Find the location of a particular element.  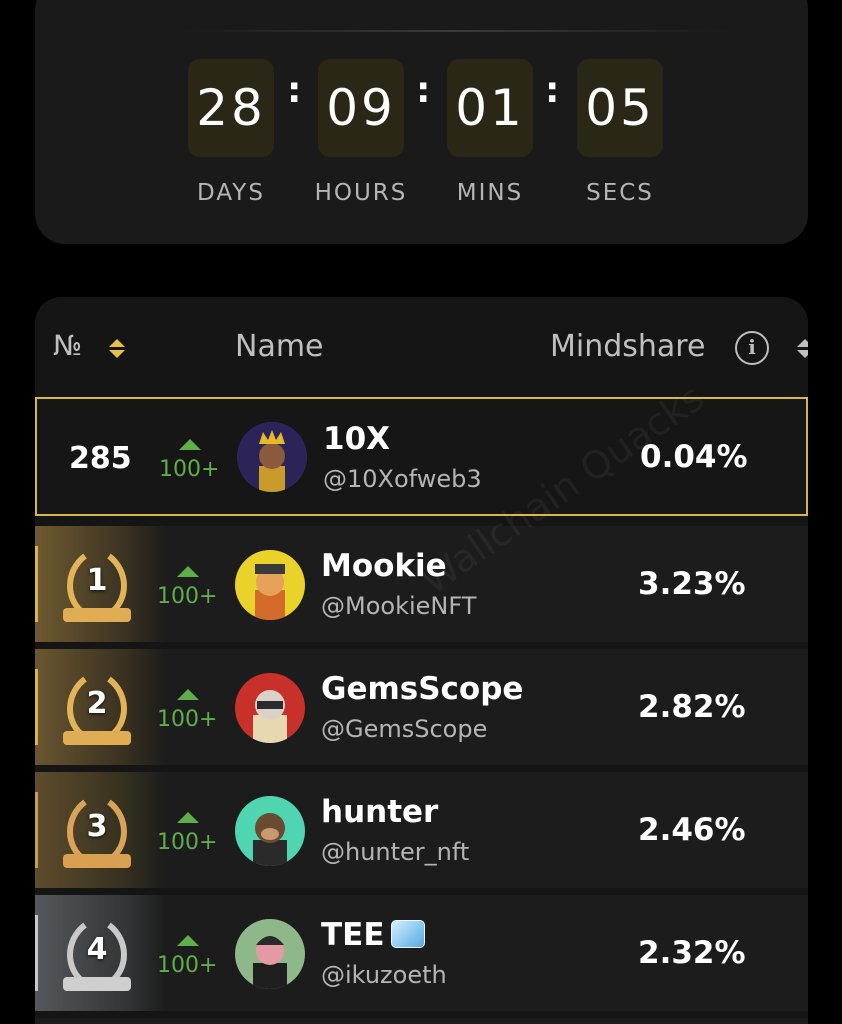

ice-cube-icon is located at coordinates (407, 934).